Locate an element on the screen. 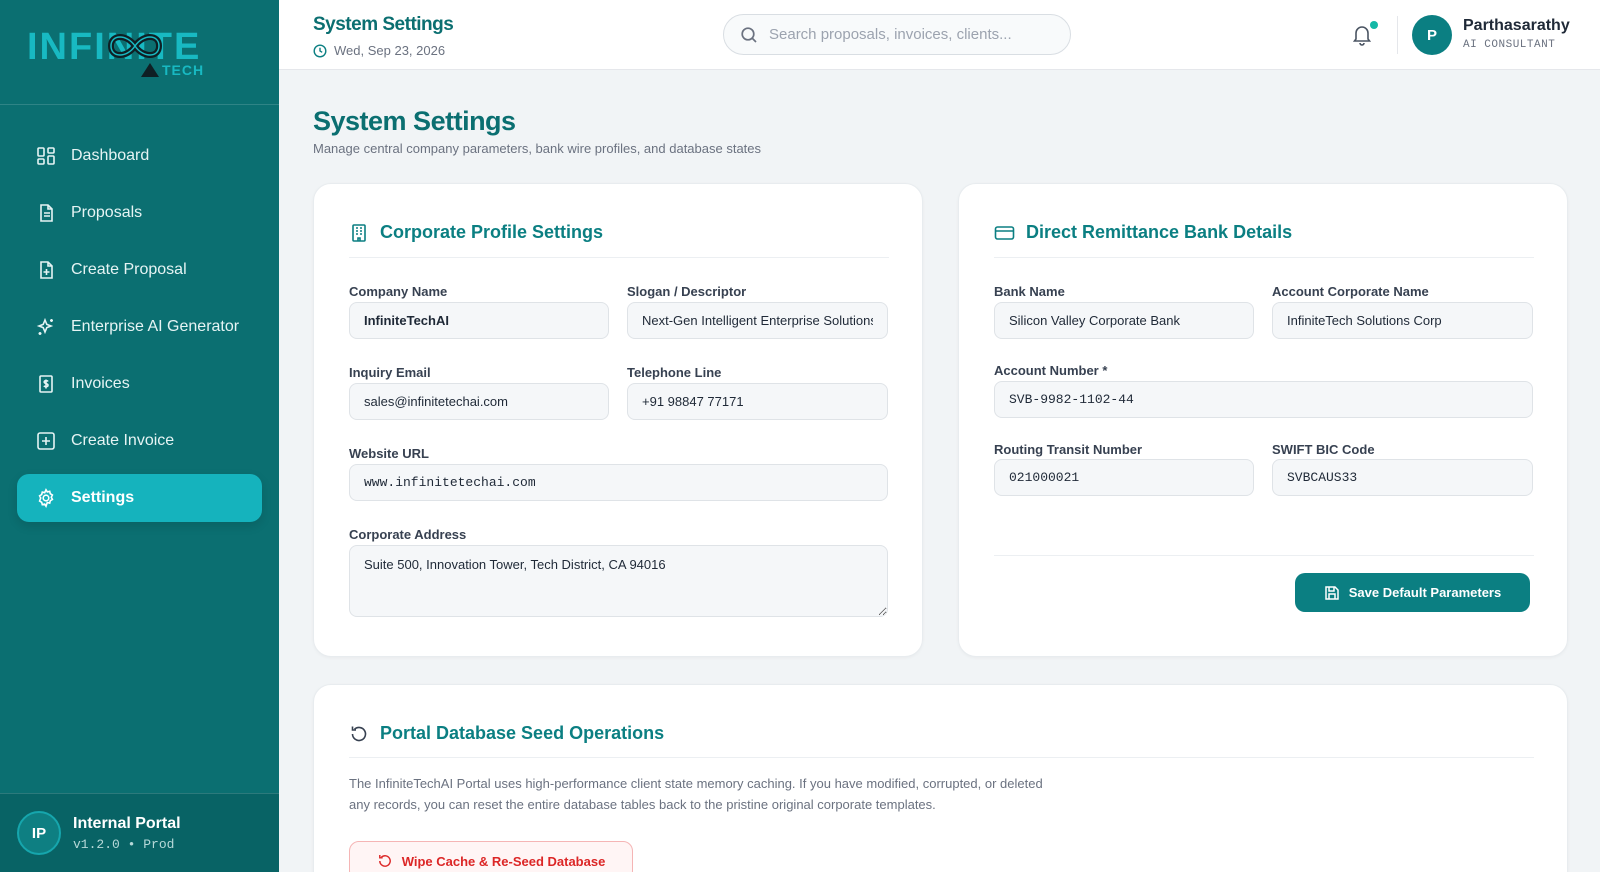  sidebar-item-label: Settings is located at coordinates (103, 497).